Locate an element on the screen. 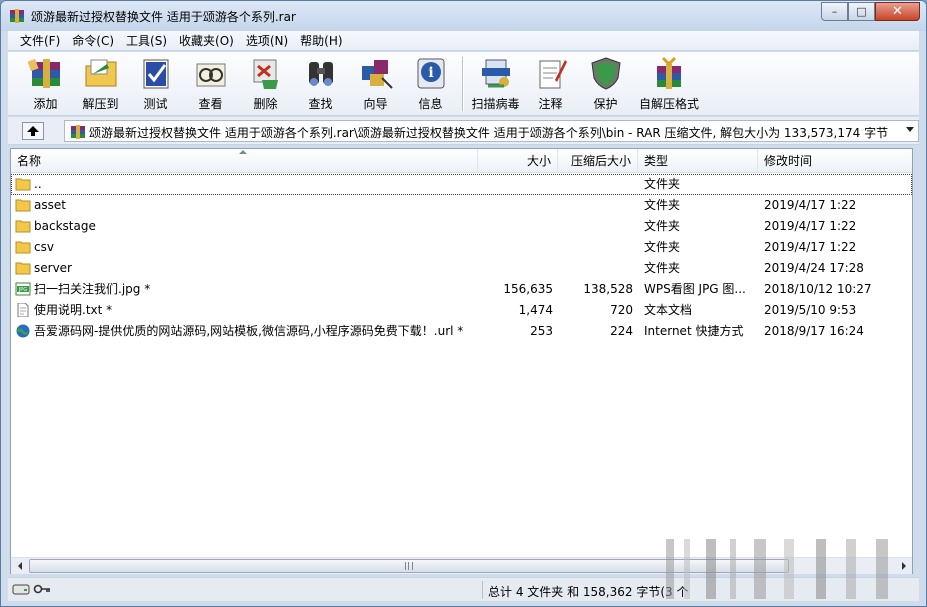 The height and width of the screenshot is (607, 927). drive-icon is located at coordinates (21, 589).